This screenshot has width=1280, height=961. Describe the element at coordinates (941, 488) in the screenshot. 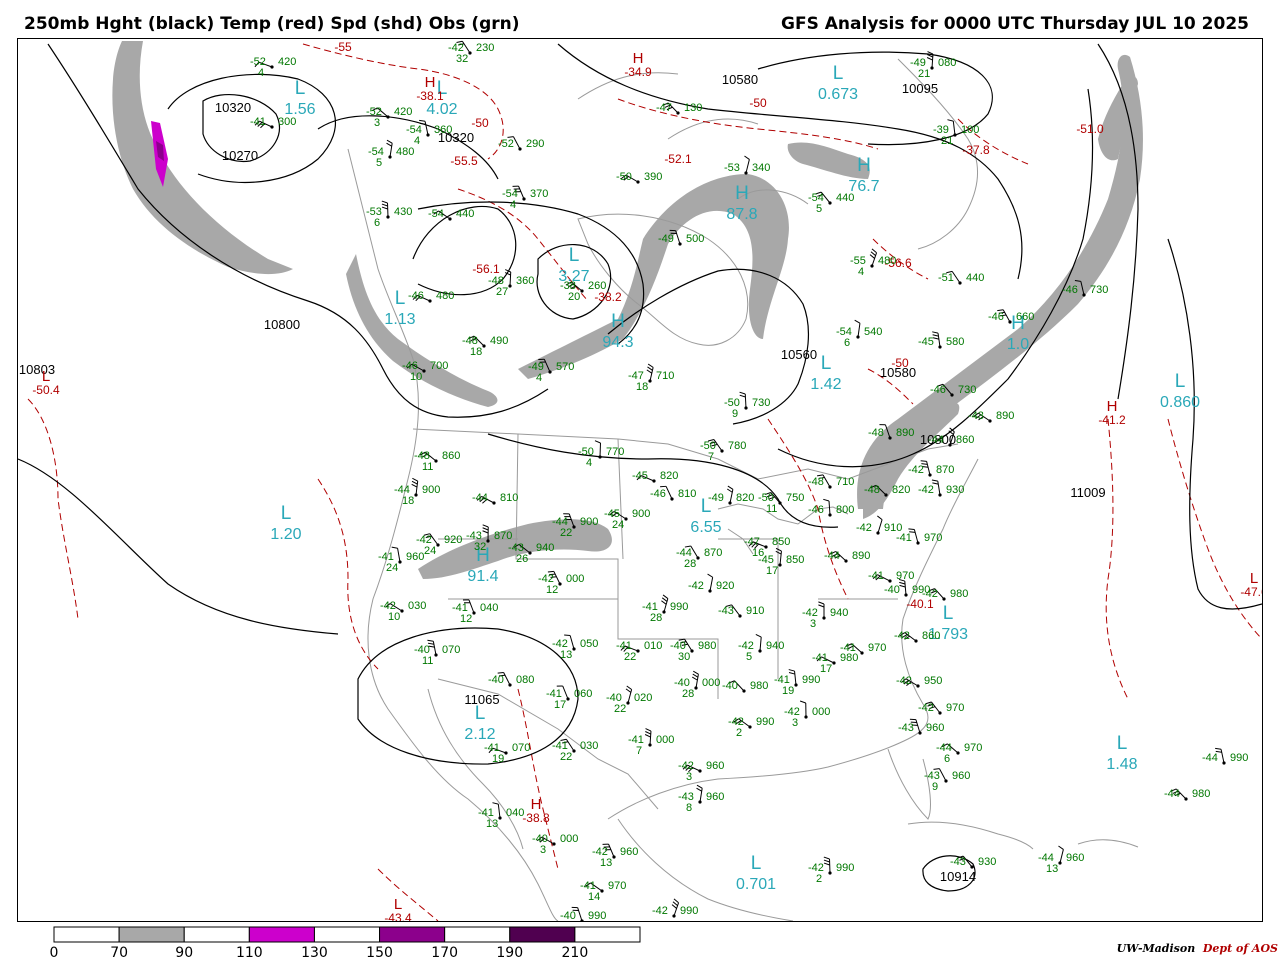

I see `station-obs: -42930` at that location.